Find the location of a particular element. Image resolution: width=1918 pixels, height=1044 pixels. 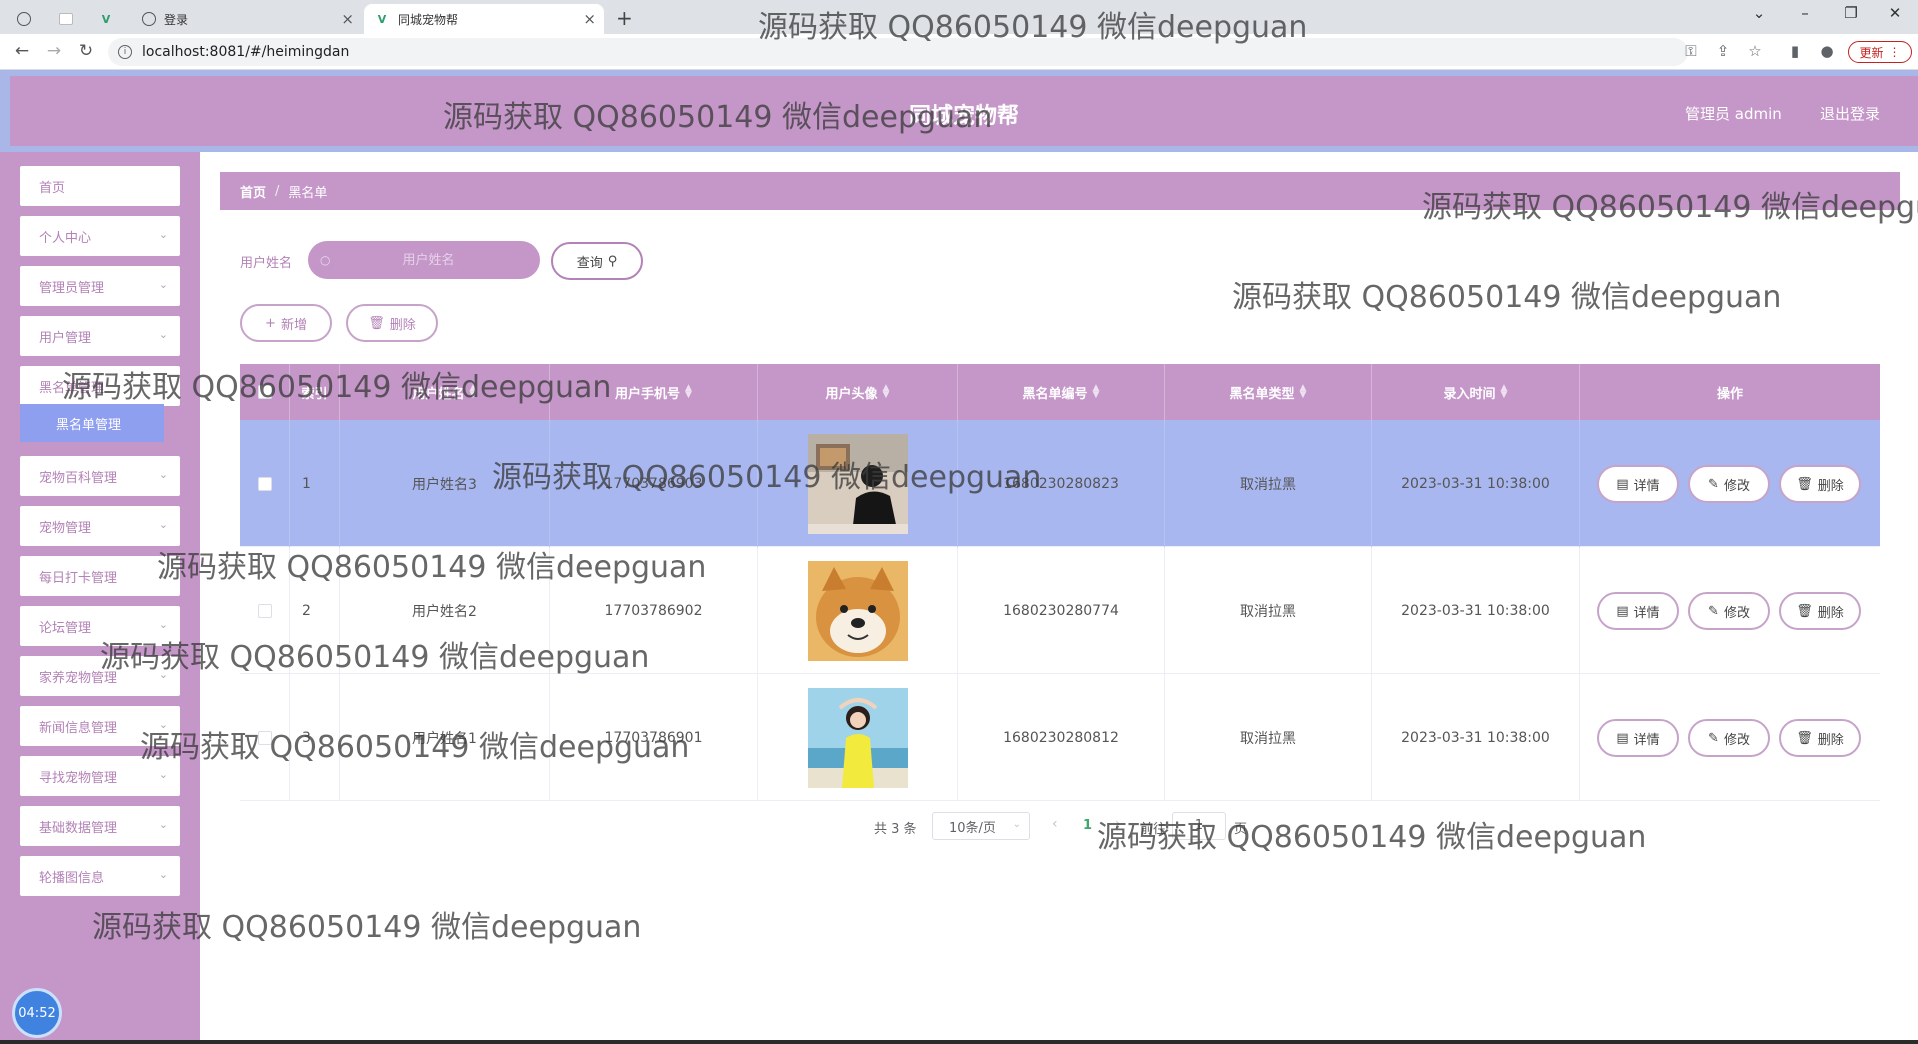

profile-icon: ● is located at coordinates (1827, 51).